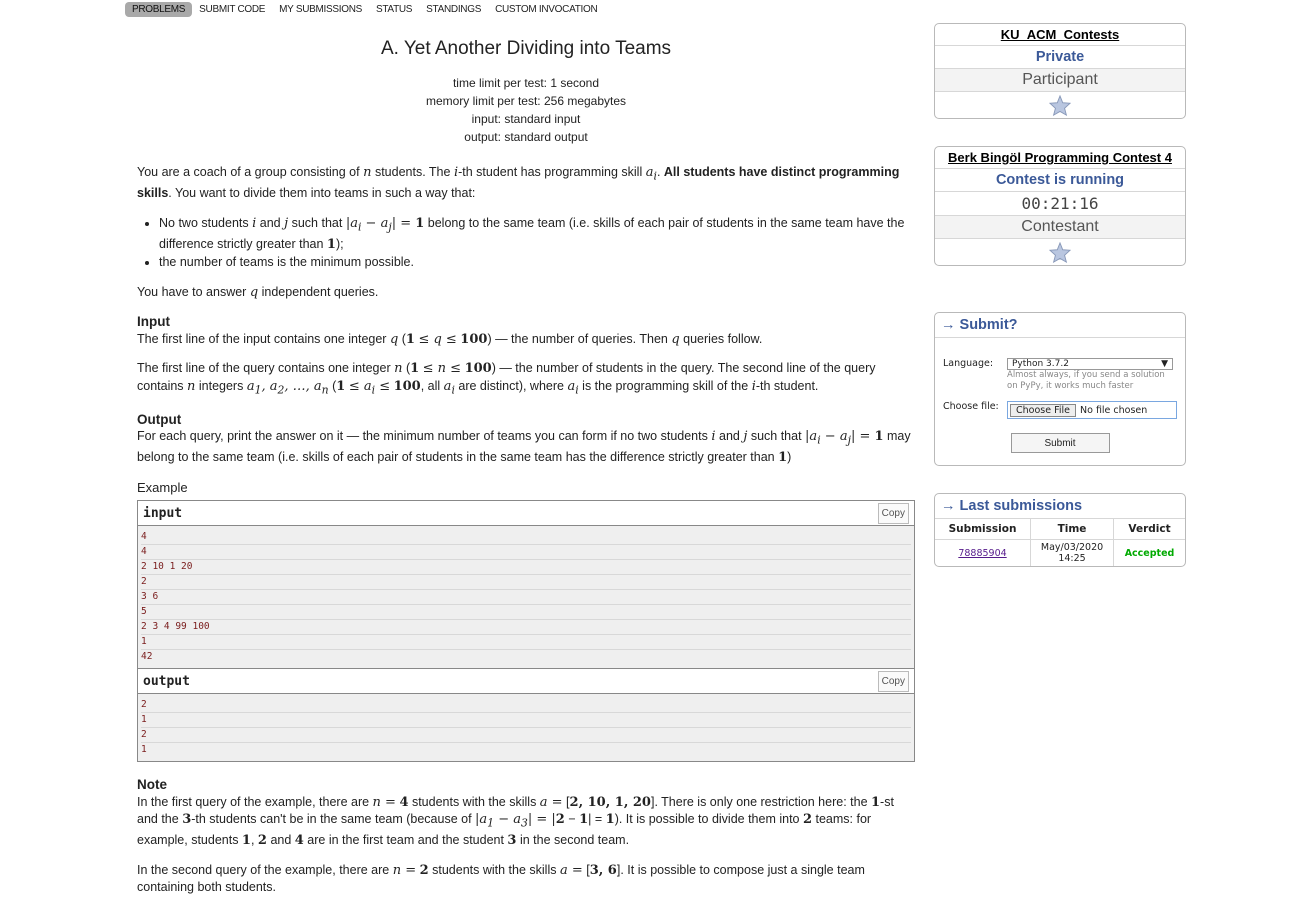  I want to click on col-submission: Submission, so click(983, 529).